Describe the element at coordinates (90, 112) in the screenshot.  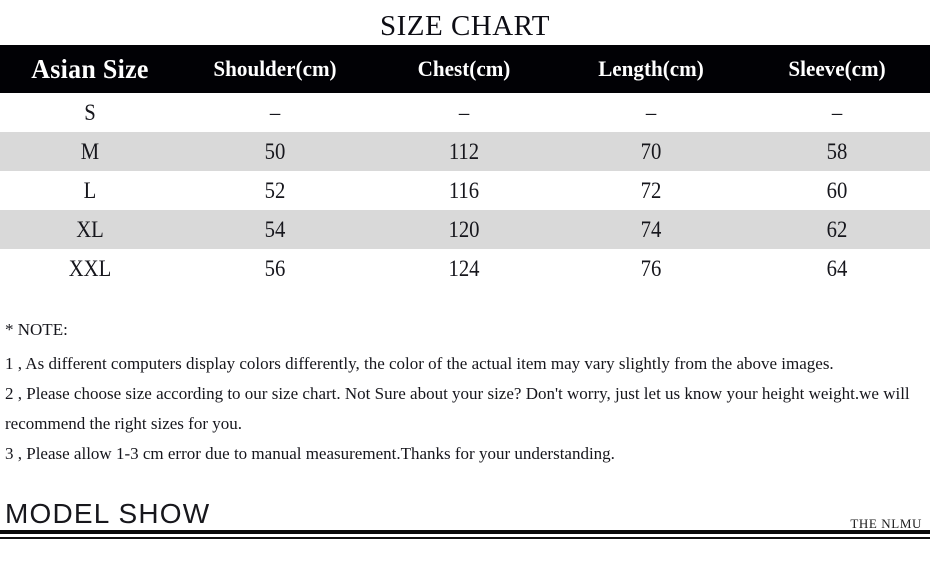
I see `cell-size: S` at that location.